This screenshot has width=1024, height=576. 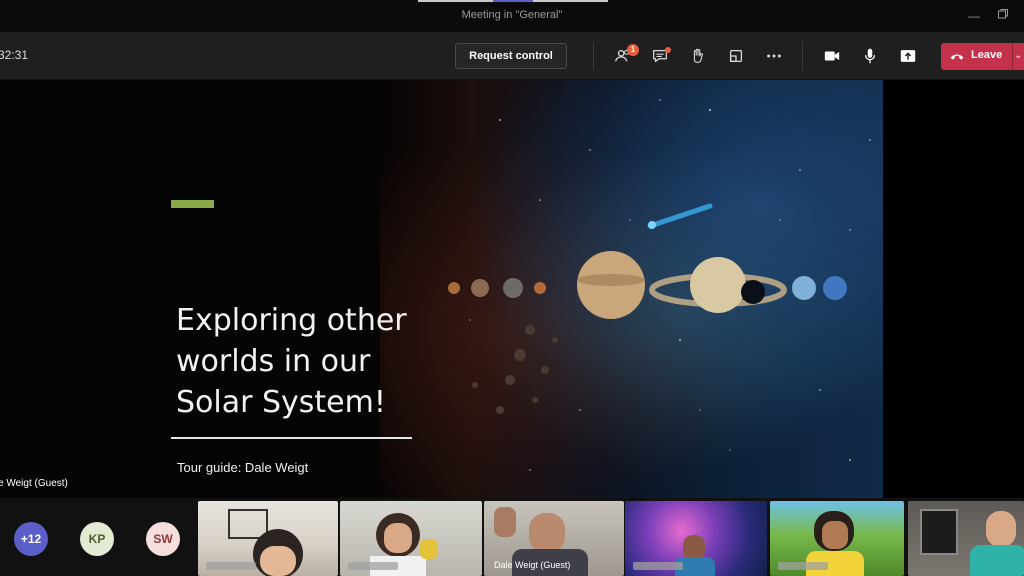 I want to click on tile-participant-name: Dale Weigt (Guest), so click(x=532, y=565).